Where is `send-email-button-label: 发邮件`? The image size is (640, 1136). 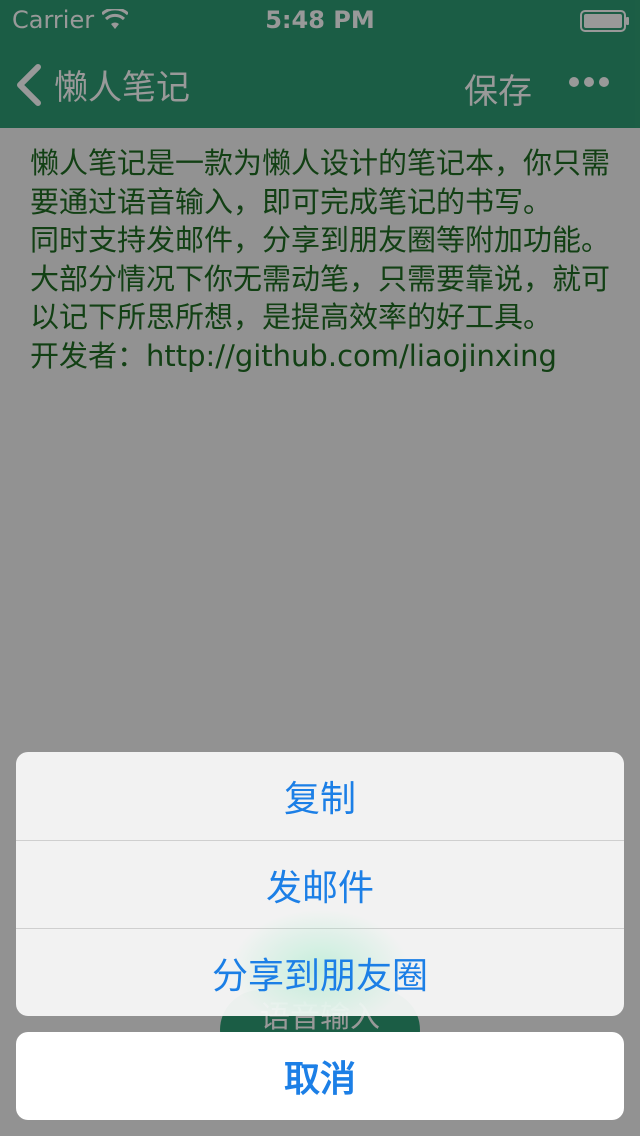
send-email-button-label: 发邮件 is located at coordinates (319, 888).